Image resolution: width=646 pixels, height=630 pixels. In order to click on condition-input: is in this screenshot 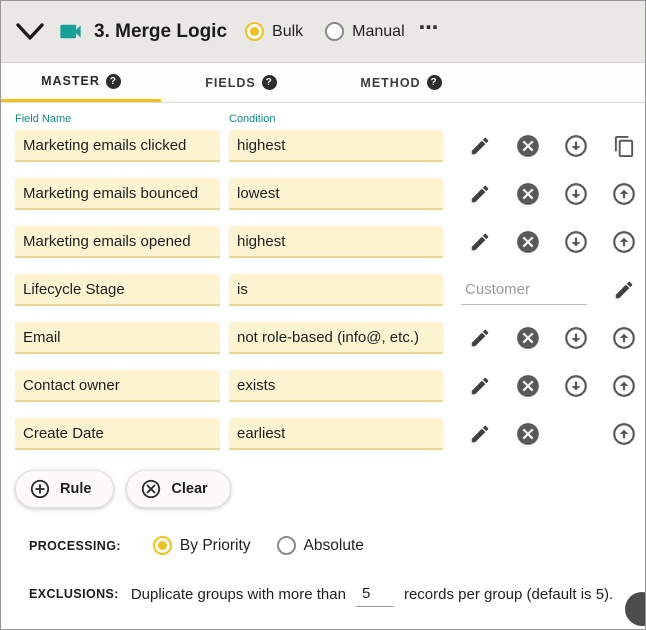, I will do `click(336, 290)`.